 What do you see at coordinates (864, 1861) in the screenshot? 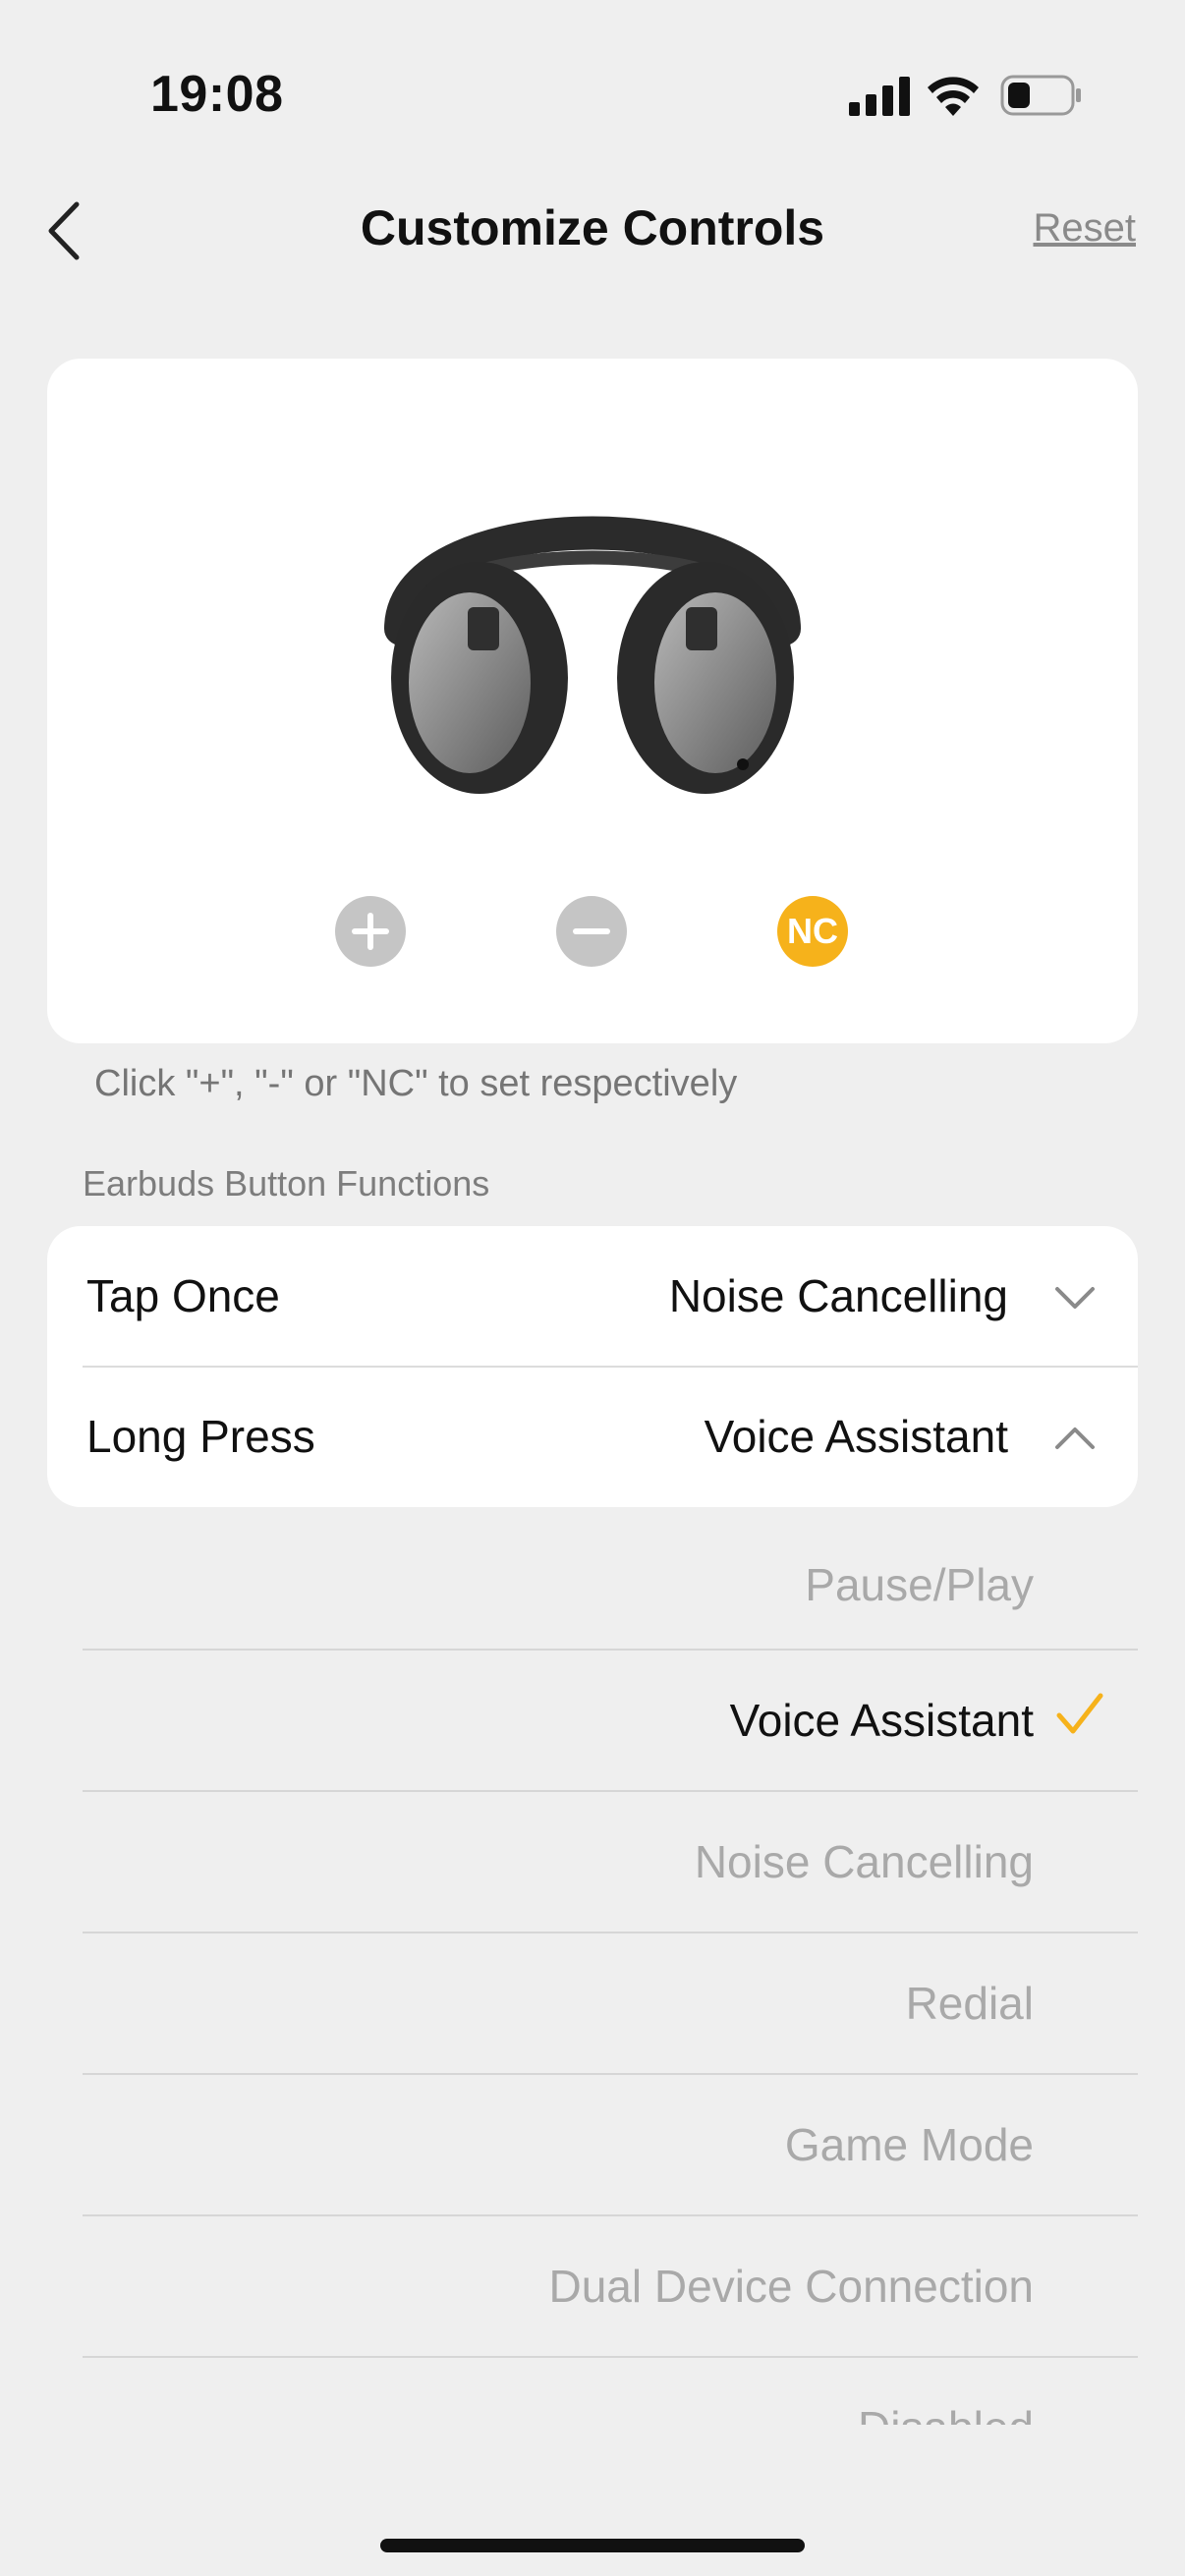
I see `option-label: Noise Cancelling` at bounding box center [864, 1861].